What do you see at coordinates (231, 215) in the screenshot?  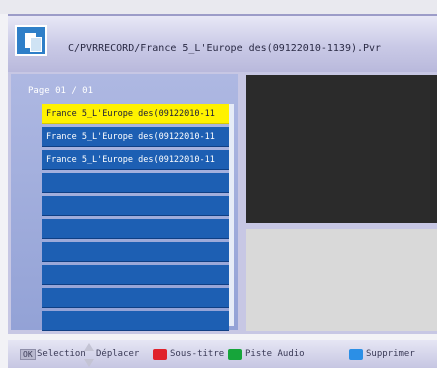 I see `list-scrollbar` at bounding box center [231, 215].